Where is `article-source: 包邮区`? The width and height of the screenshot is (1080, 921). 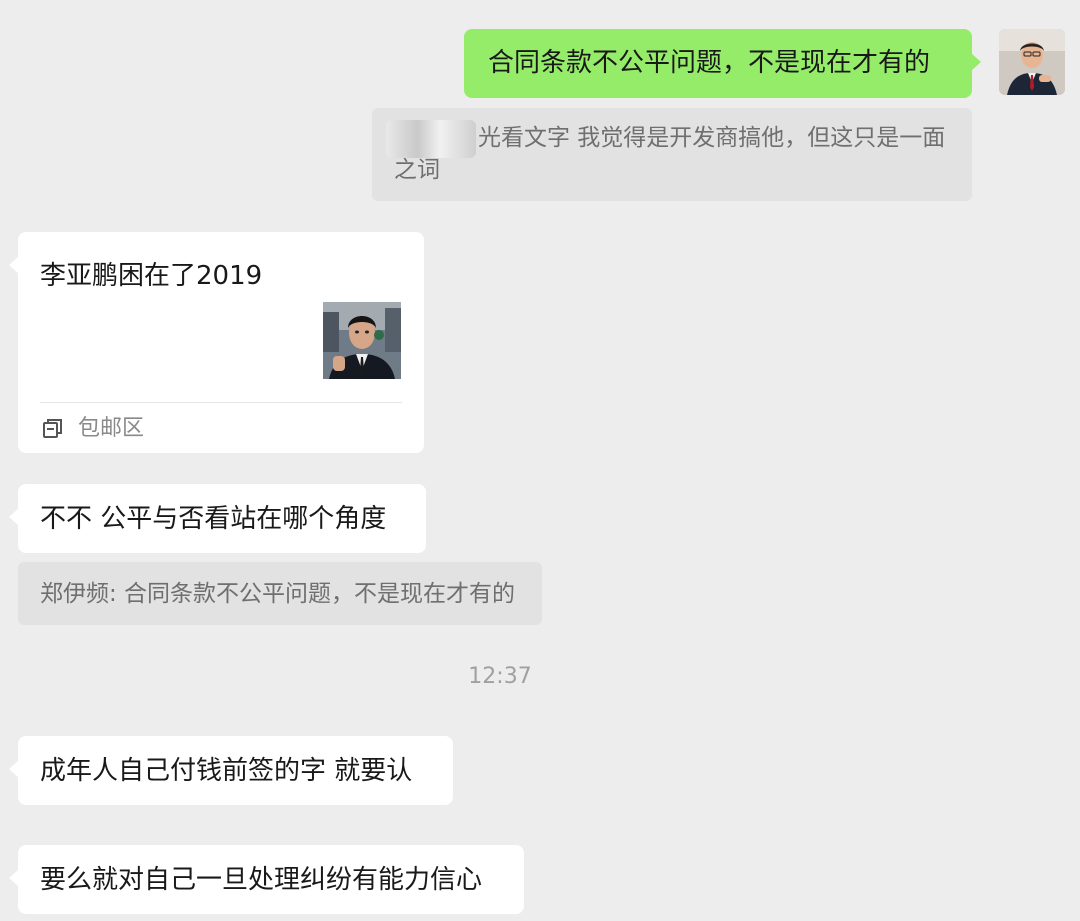 article-source: 包邮区 is located at coordinates (111, 428).